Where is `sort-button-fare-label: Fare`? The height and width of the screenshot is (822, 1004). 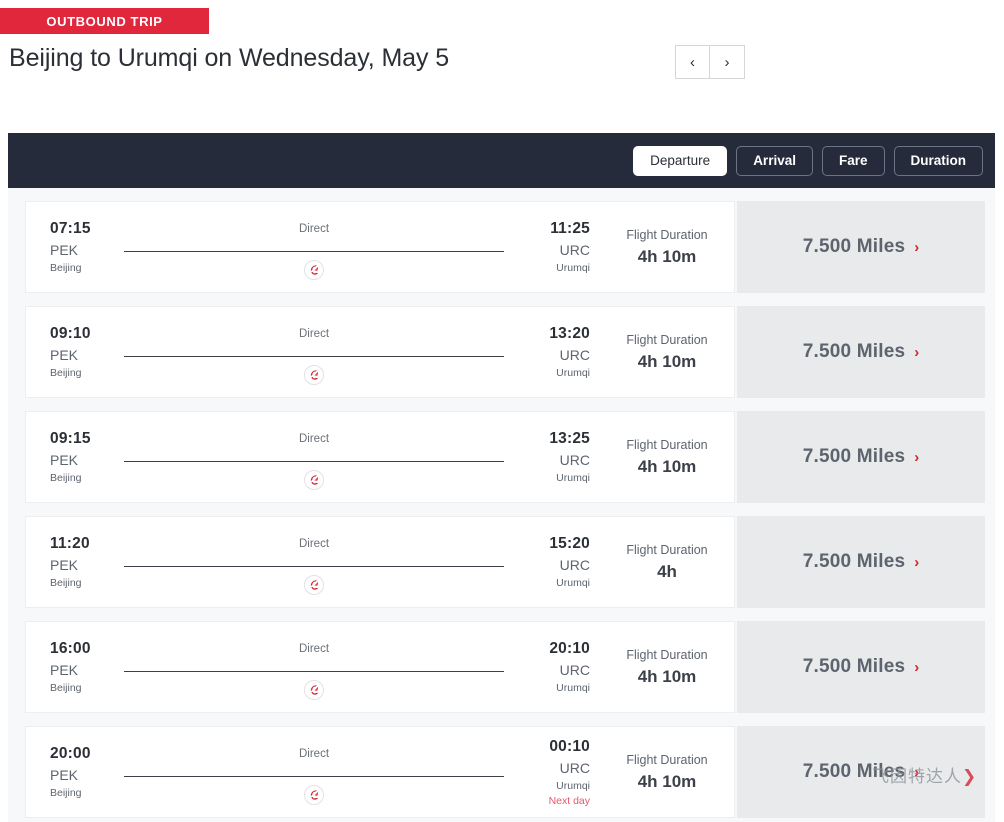
sort-button-fare-label: Fare is located at coordinates (853, 160).